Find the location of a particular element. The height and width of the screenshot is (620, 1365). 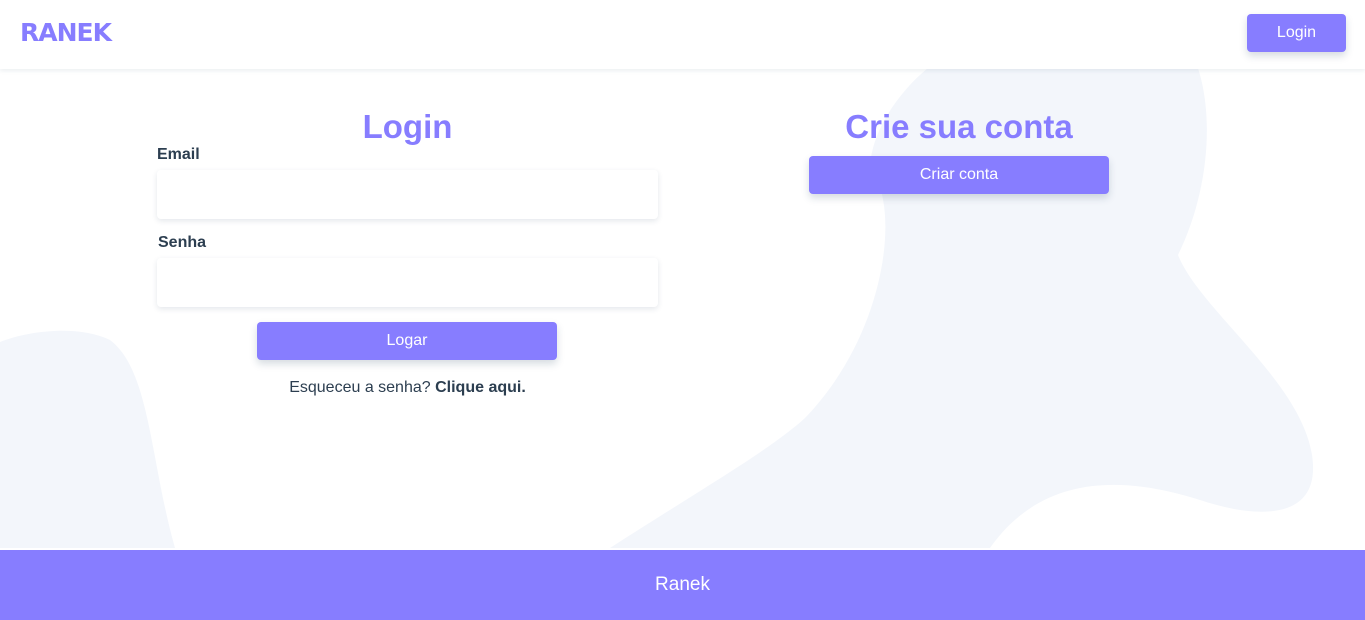

forgot-password-text: Esqueceu a senha? Clique aqui. is located at coordinates (407, 388).